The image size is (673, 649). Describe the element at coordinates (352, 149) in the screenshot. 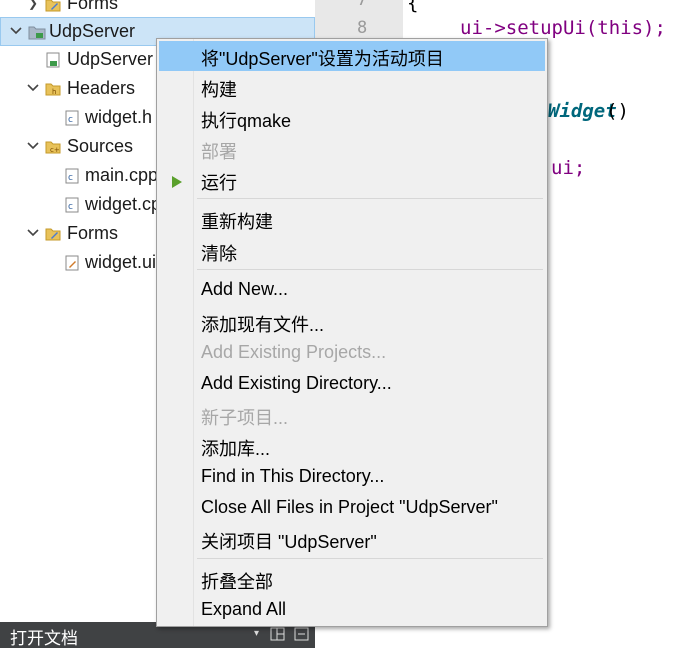

I see `menu-deploy: 部署` at that location.